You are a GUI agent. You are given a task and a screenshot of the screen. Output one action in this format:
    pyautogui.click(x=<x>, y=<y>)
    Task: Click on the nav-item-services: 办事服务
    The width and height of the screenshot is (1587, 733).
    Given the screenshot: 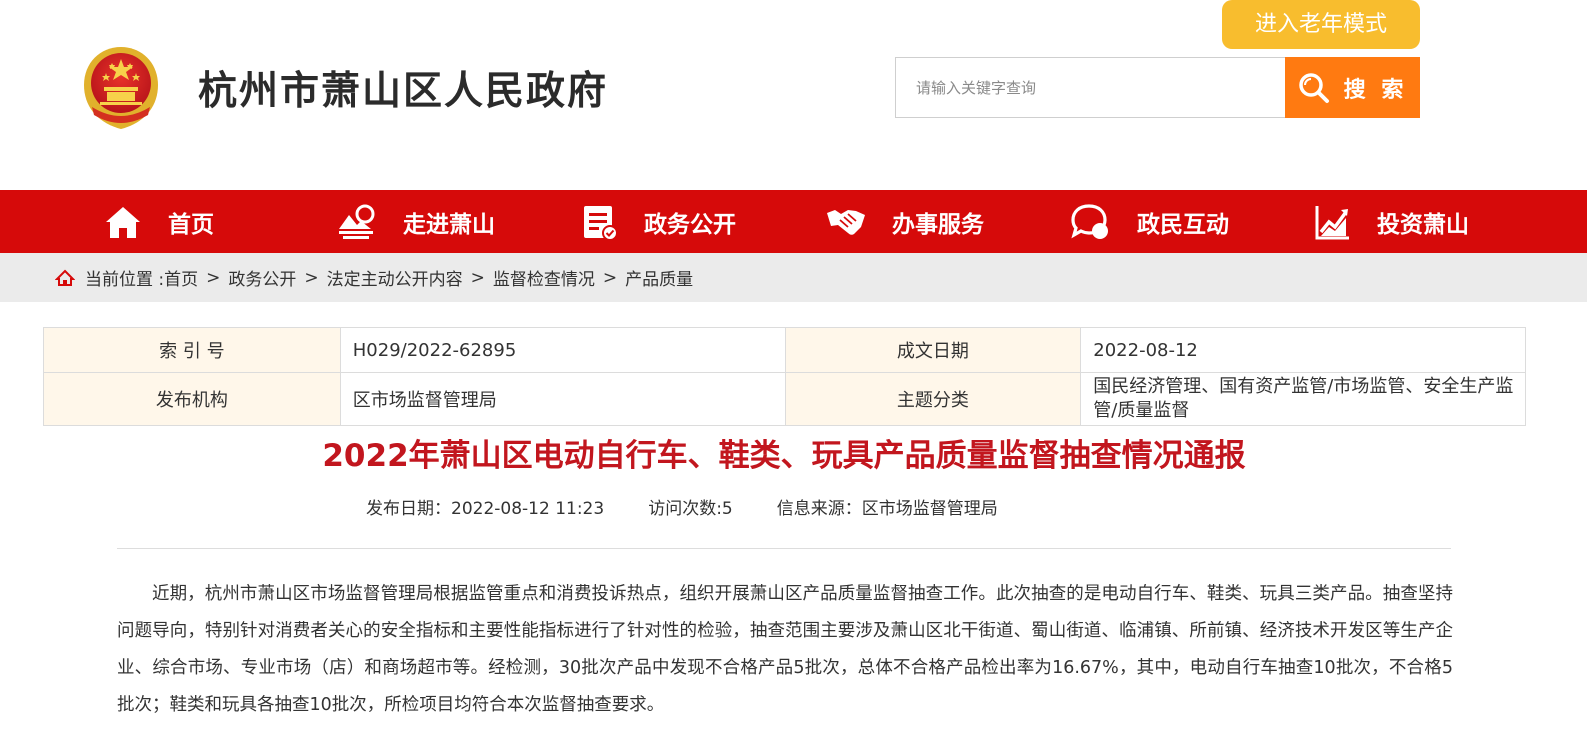 What is the action you would take?
    pyautogui.click(x=905, y=221)
    